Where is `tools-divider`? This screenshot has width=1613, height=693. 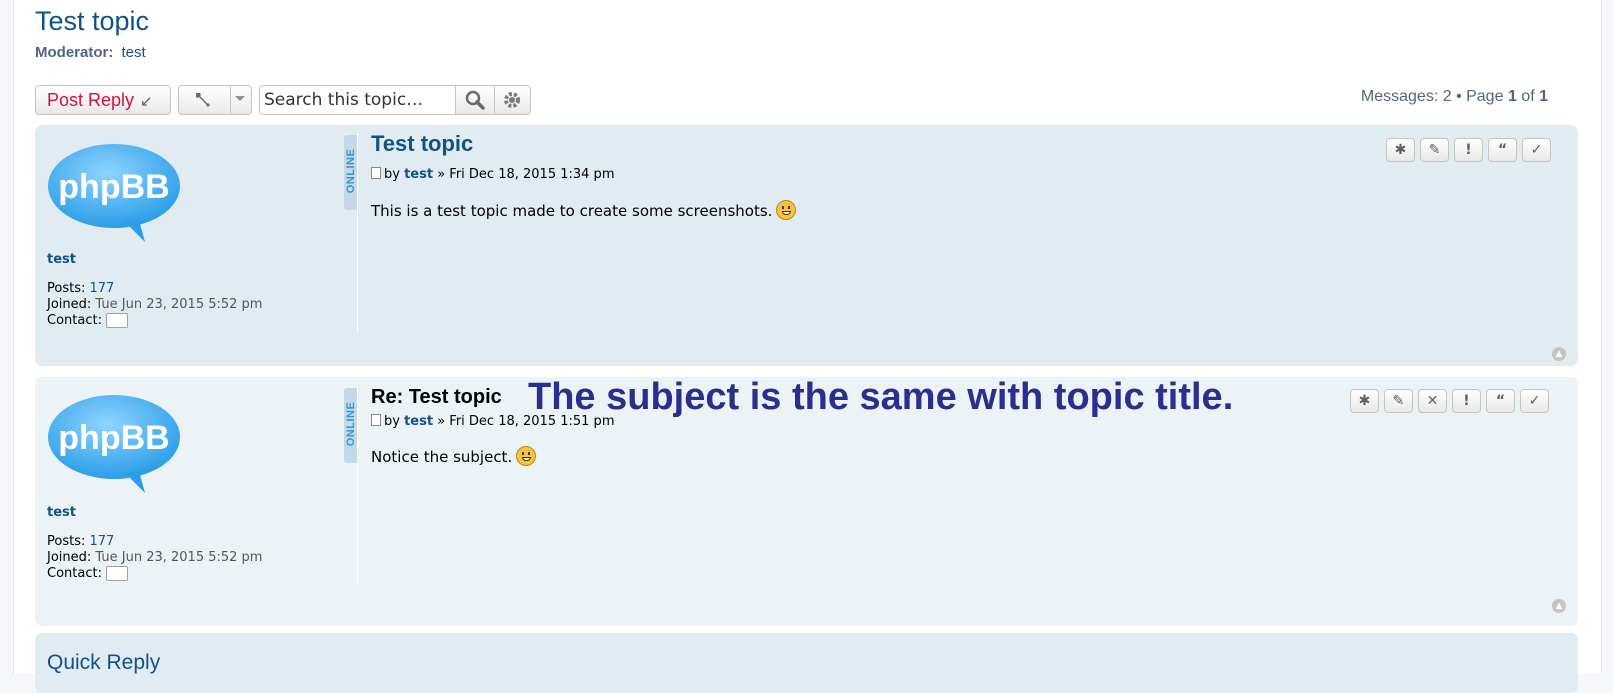 tools-divider is located at coordinates (230, 100).